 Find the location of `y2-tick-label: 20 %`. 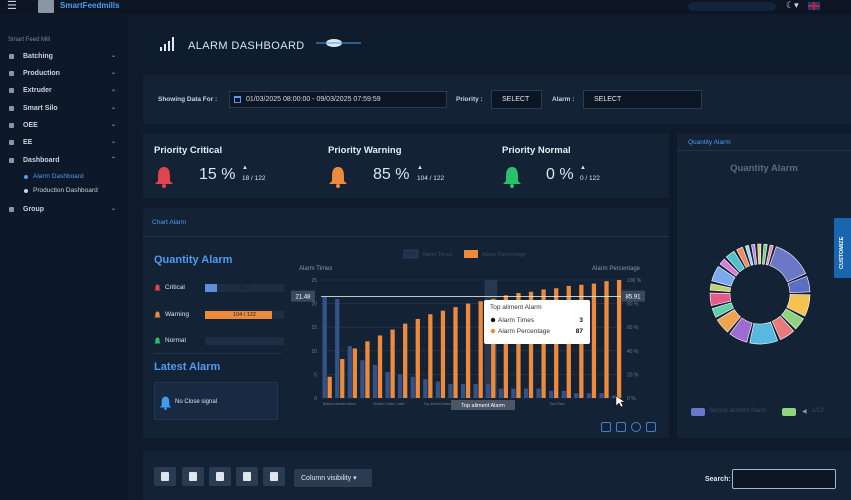

y2-tick-label: 20 % is located at coordinates (633, 375).